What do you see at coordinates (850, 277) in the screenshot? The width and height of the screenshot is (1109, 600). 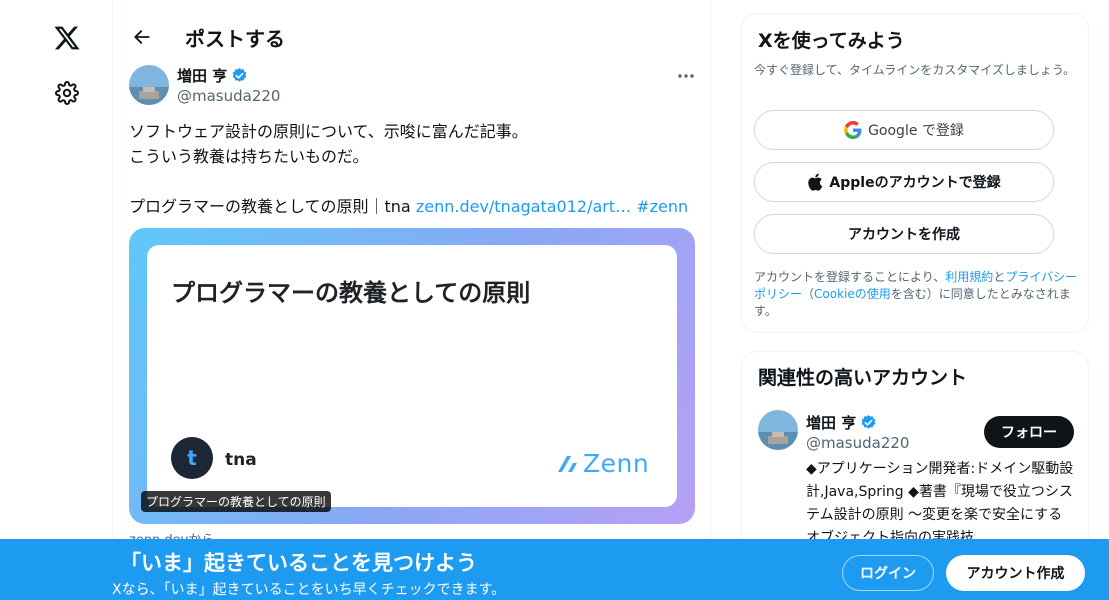 I see `legal-prefix: アカウントを登録することにより、` at bounding box center [850, 277].